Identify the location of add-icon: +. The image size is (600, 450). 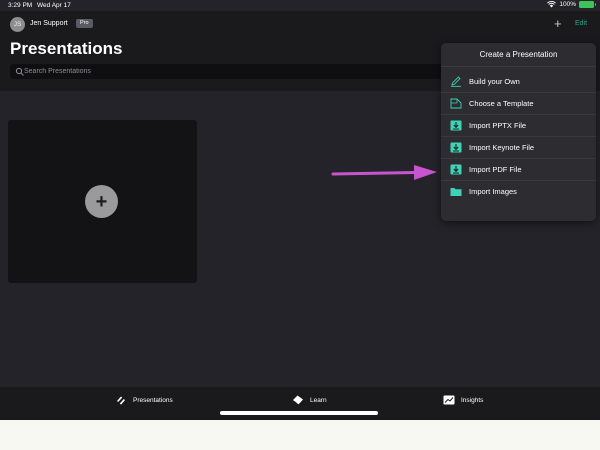
(101, 201).